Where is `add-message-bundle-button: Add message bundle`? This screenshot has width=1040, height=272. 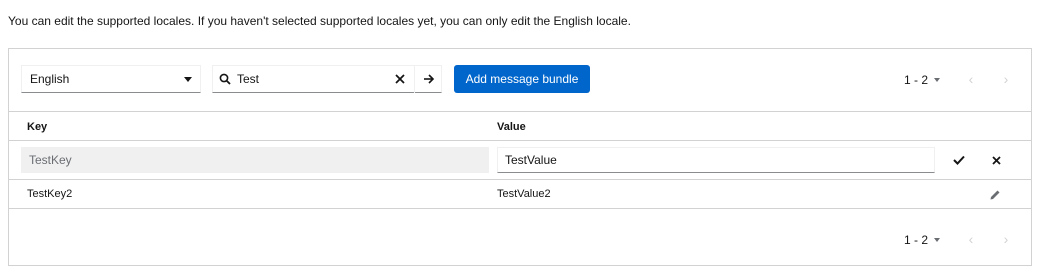 add-message-bundle-button: Add message bundle is located at coordinates (522, 79).